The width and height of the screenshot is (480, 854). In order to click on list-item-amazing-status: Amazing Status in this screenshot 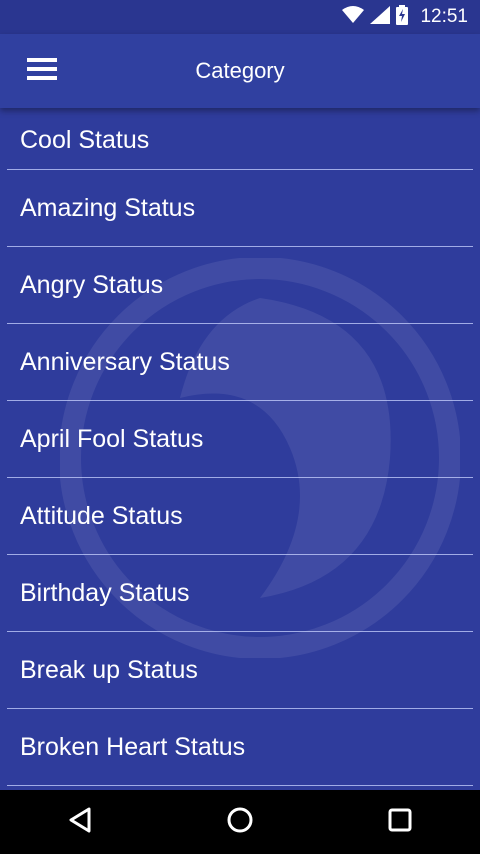, I will do `click(240, 208)`.